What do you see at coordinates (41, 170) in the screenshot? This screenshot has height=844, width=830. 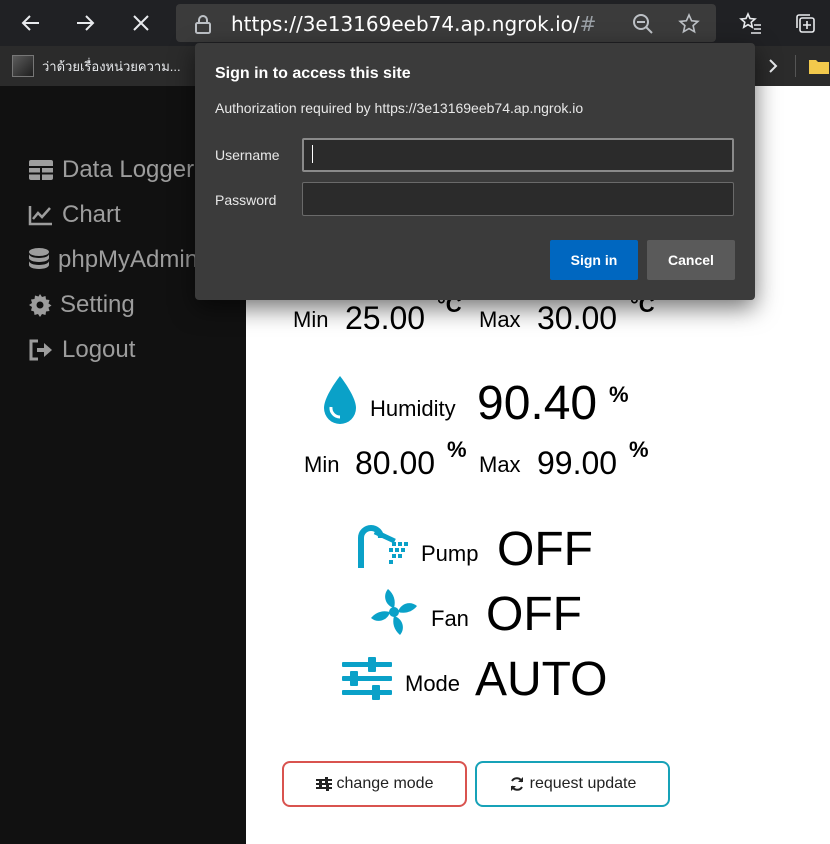 I see `table-icon` at bounding box center [41, 170].